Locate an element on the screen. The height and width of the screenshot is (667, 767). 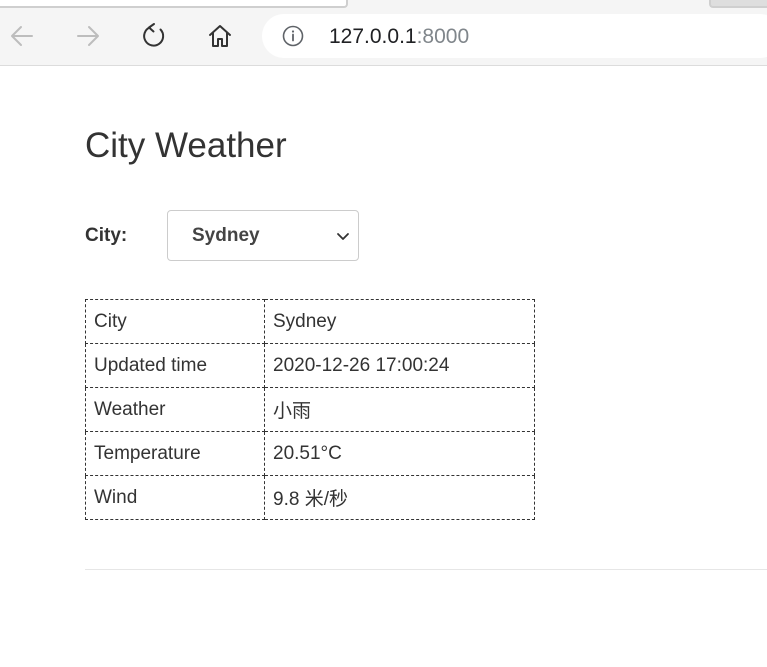
table-row: Temperature 20.51°C is located at coordinates (310, 453).